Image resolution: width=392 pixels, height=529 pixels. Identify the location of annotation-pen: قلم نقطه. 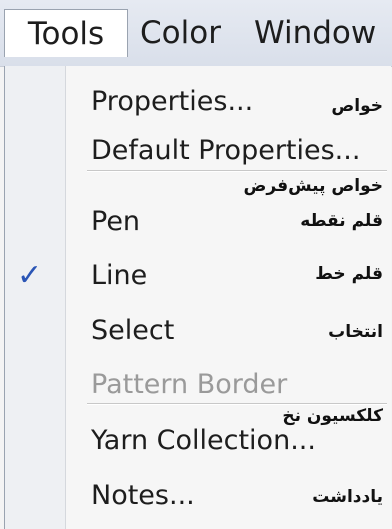
(341, 221).